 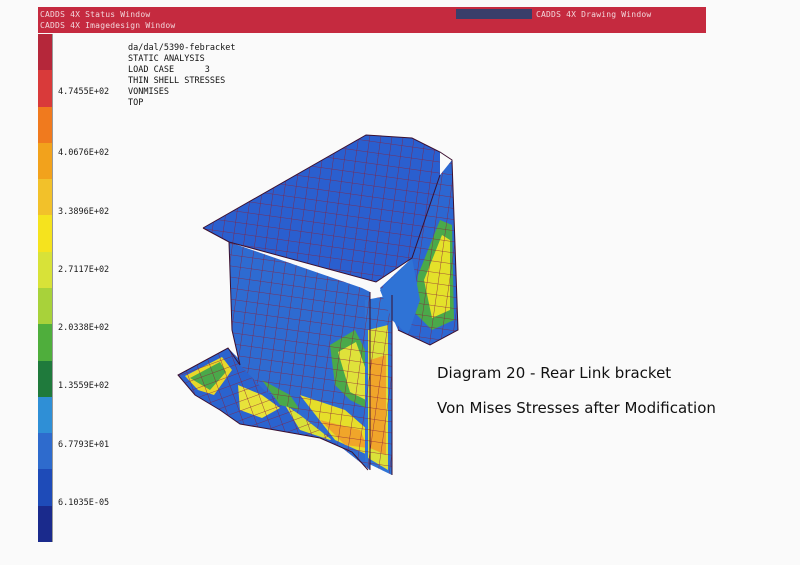 I want to click on bracket-inner-fin, so click(x=378, y=385).